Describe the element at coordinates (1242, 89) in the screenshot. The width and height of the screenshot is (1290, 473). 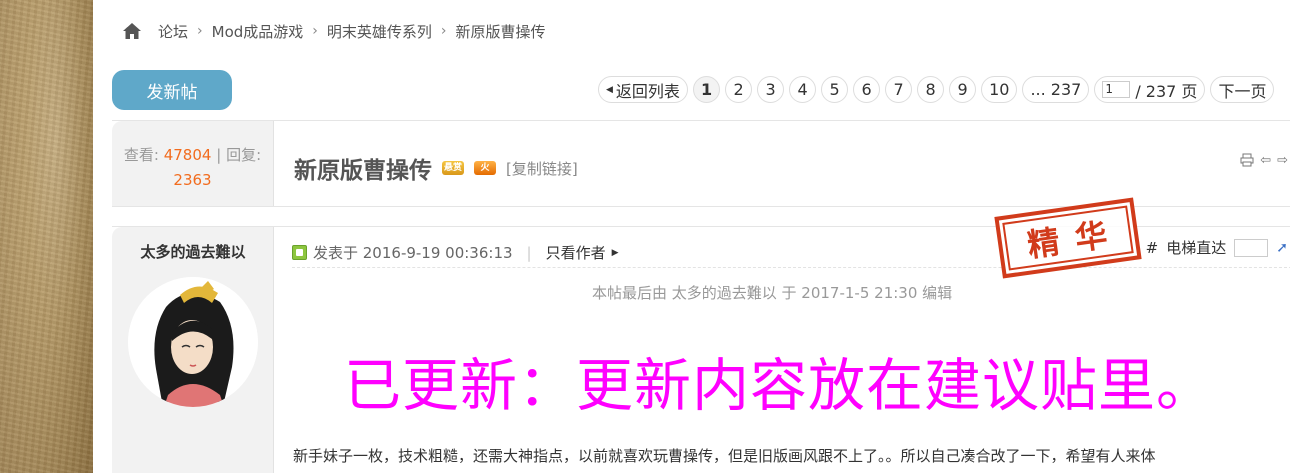
I see `next-page-button: 下一页` at that location.